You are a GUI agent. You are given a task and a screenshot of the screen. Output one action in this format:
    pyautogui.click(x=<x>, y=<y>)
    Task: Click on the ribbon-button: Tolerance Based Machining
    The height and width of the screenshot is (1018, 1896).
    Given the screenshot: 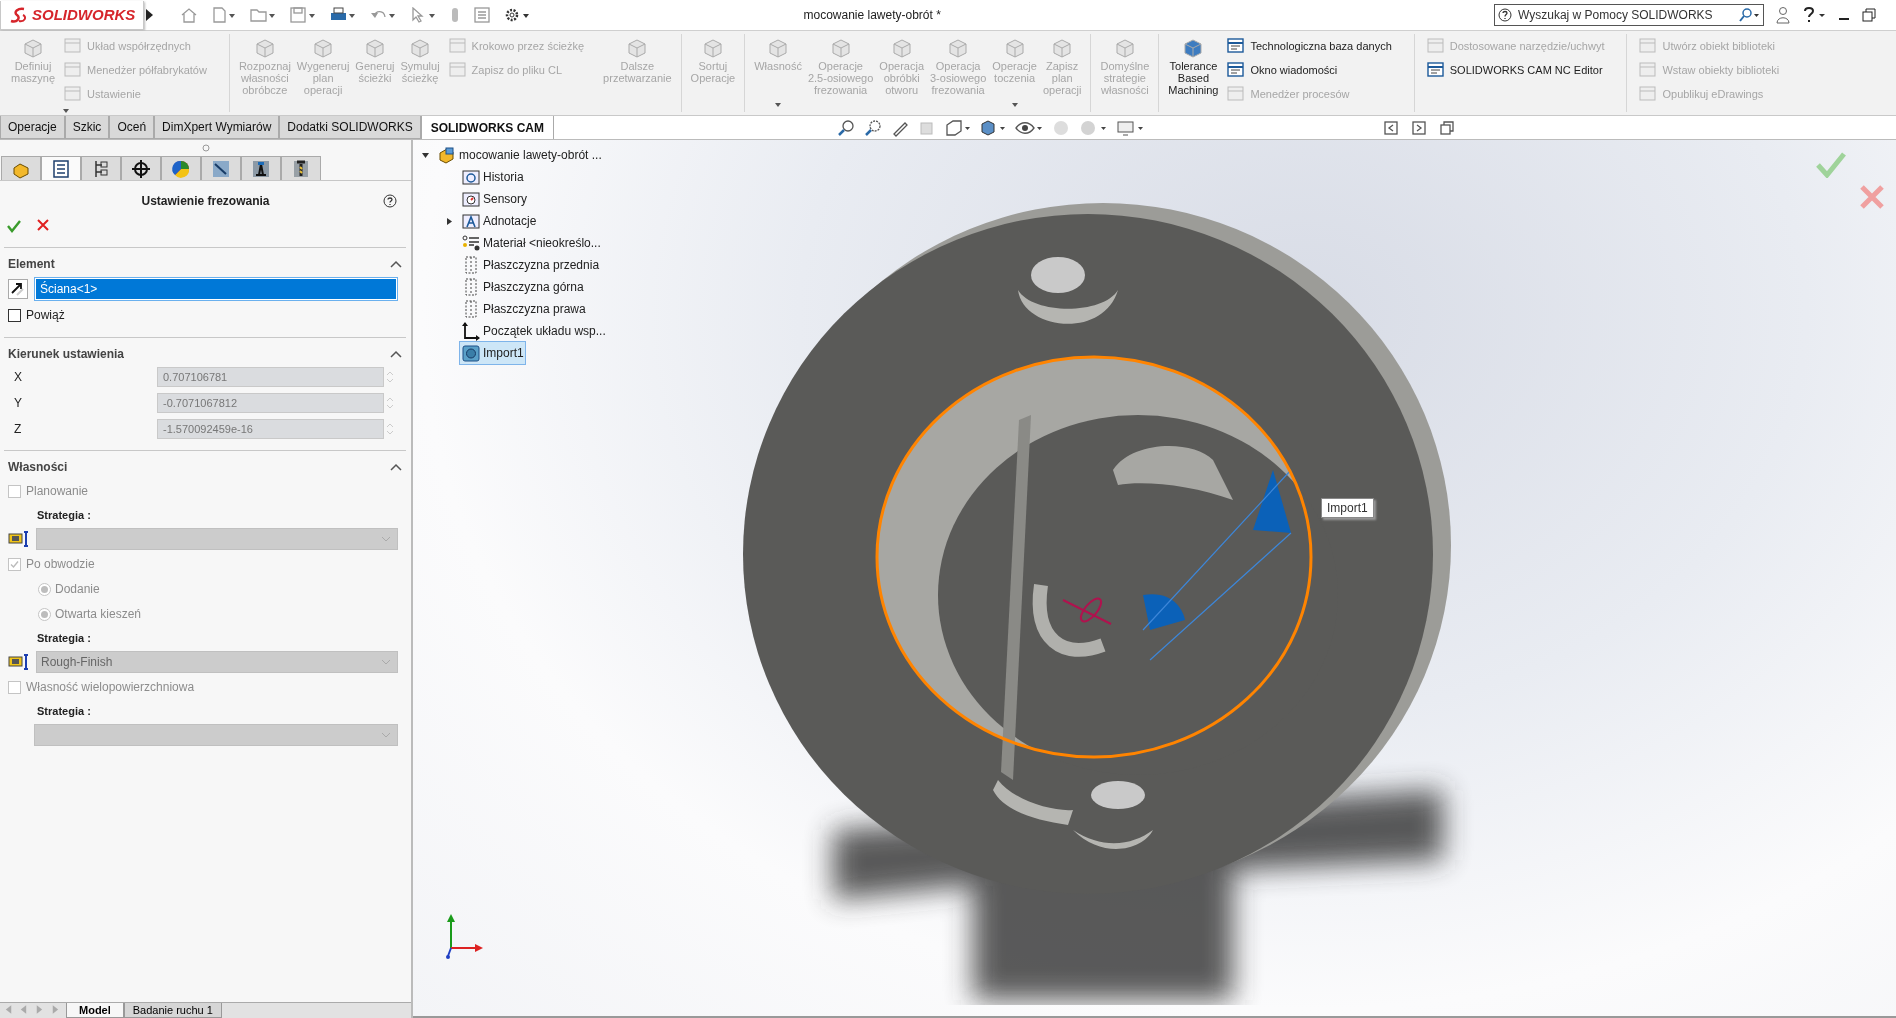 What is the action you would take?
    pyautogui.click(x=1193, y=72)
    